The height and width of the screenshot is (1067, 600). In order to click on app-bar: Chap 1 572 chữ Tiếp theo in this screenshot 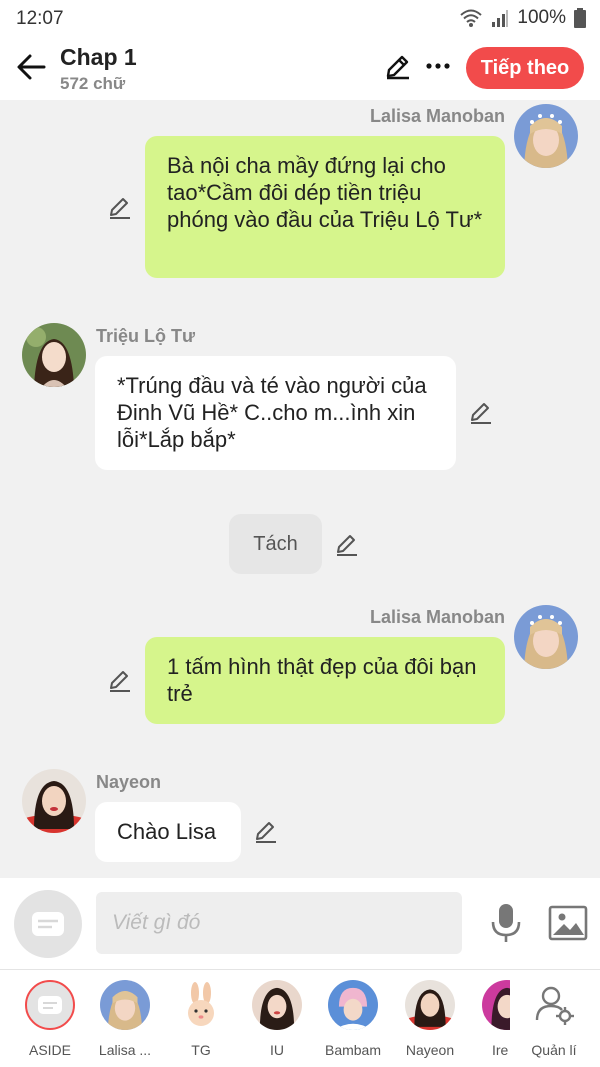, I will do `click(300, 68)`.